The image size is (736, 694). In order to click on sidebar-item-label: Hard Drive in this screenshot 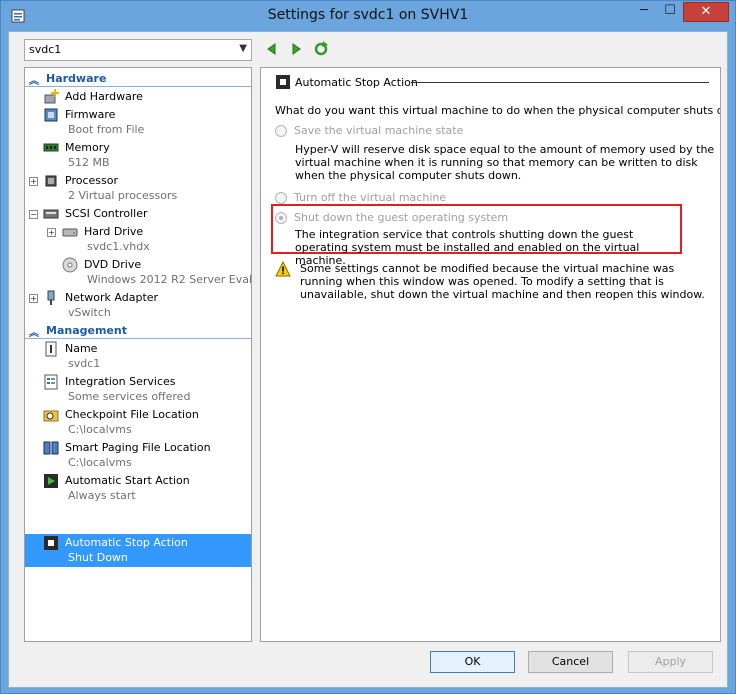, I will do `click(114, 231)`.